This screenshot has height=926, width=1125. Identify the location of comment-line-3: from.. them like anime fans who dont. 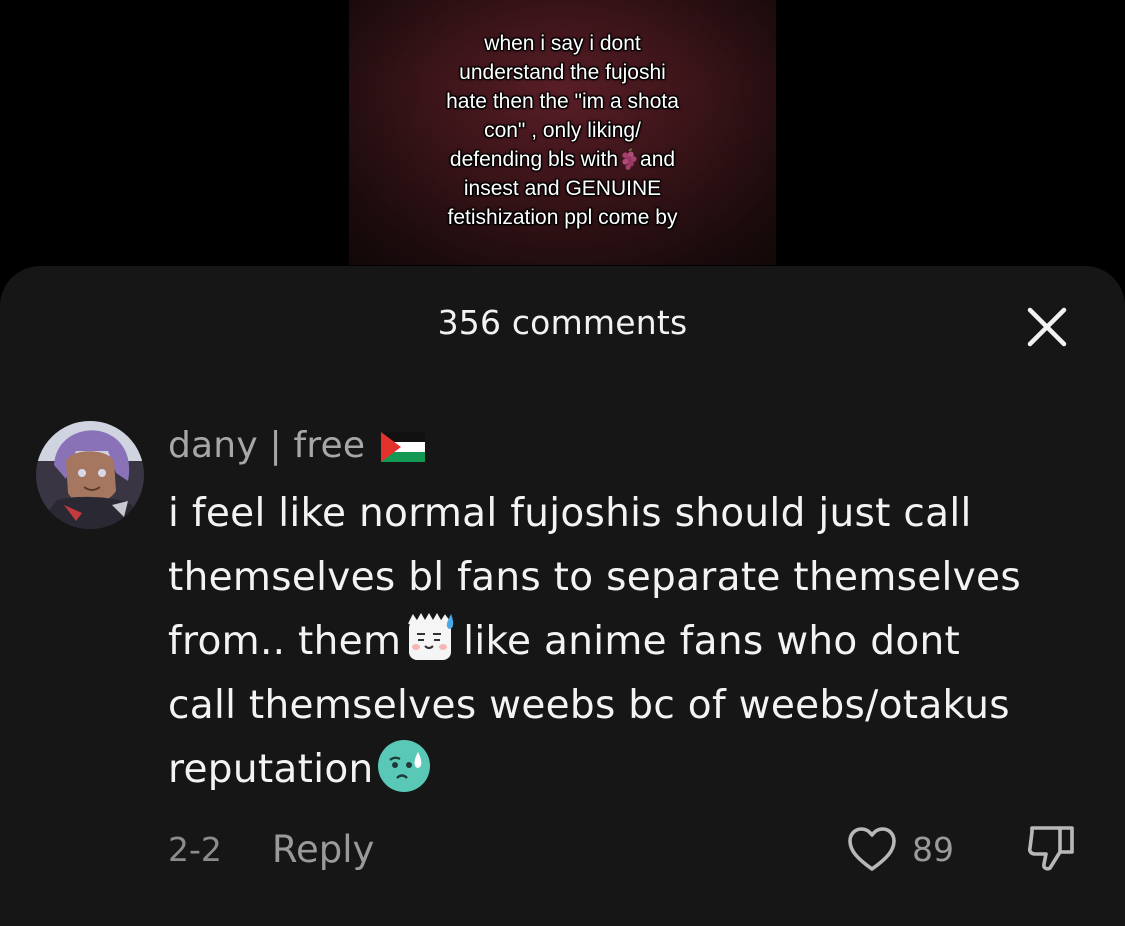
(638, 642).